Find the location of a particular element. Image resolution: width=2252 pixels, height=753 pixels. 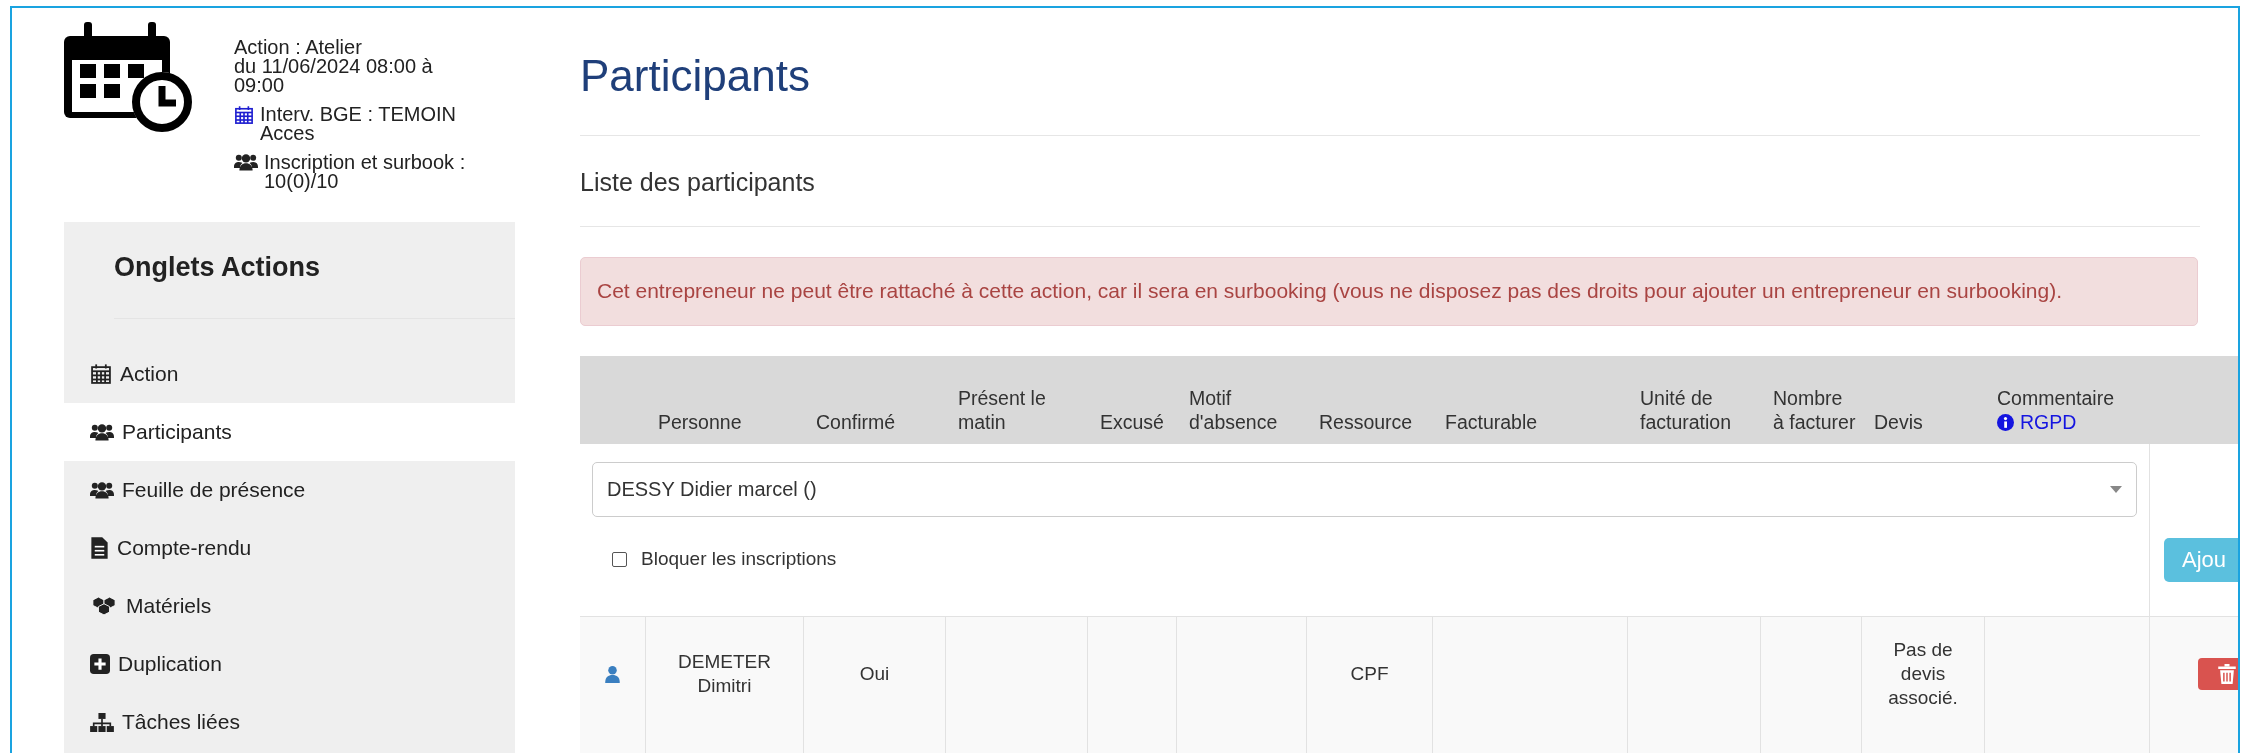

column-header: Personne is located at coordinates (700, 422).